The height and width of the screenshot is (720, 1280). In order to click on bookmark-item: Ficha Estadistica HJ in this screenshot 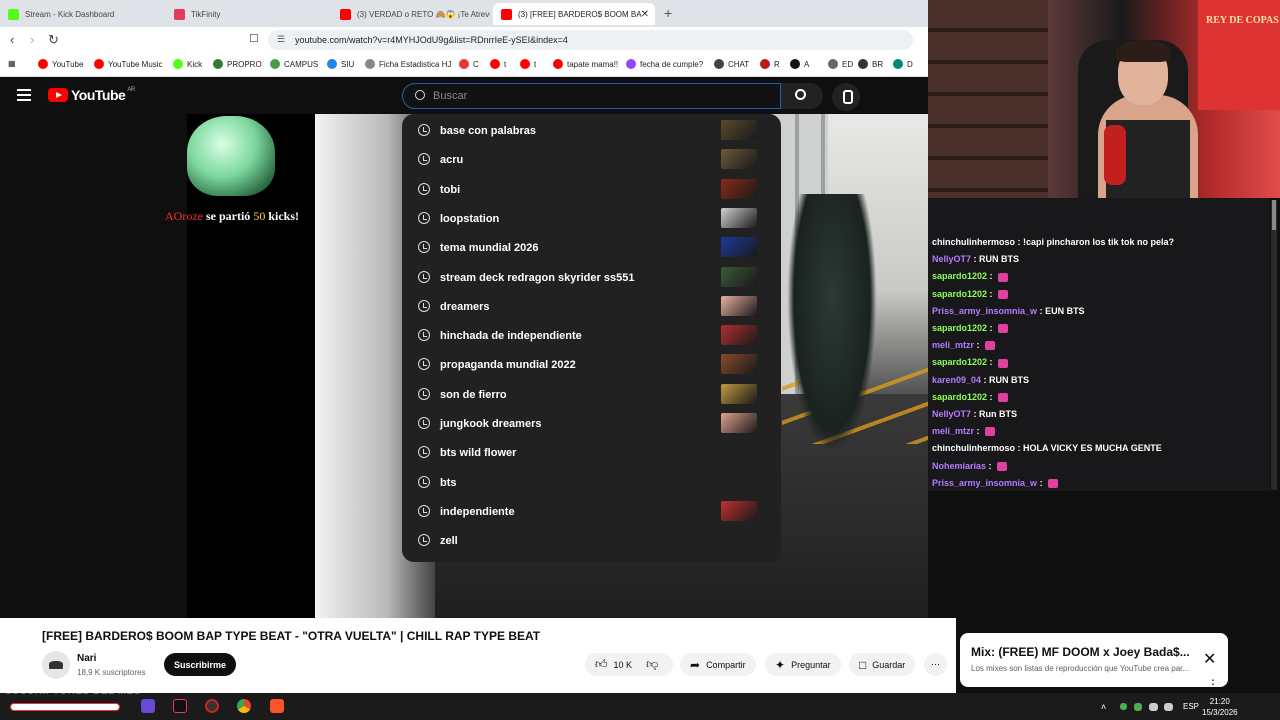, I will do `click(408, 64)`.